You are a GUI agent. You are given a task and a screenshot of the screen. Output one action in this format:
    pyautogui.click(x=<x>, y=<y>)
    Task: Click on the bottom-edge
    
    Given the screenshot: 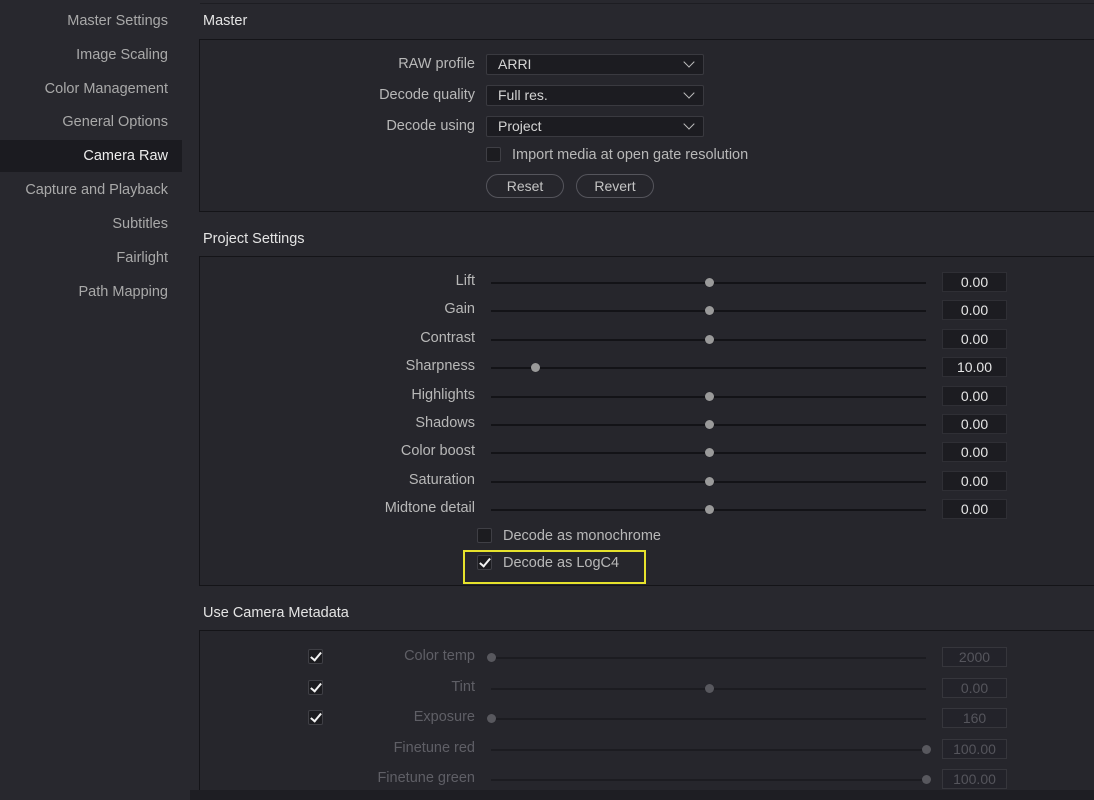 What is the action you would take?
    pyautogui.click(x=642, y=795)
    